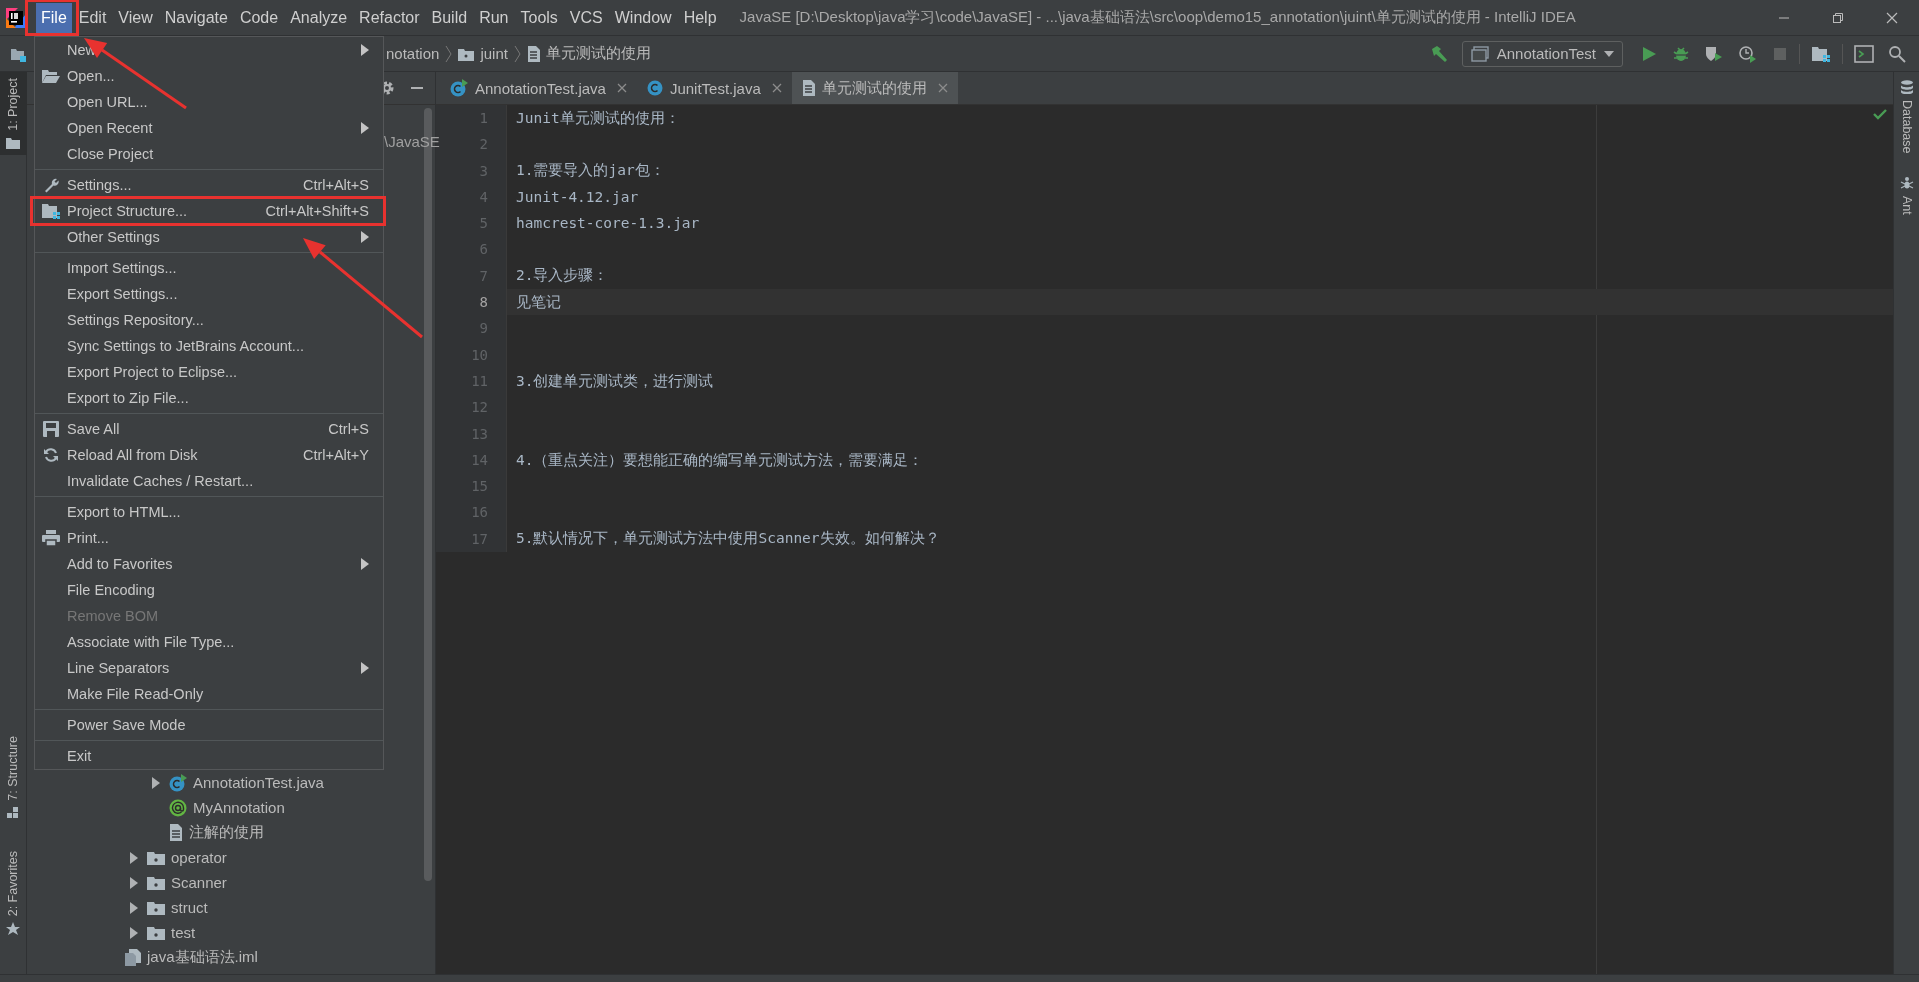  What do you see at coordinates (54, 17) in the screenshot?
I see `menu-bar-item: File` at bounding box center [54, 17].